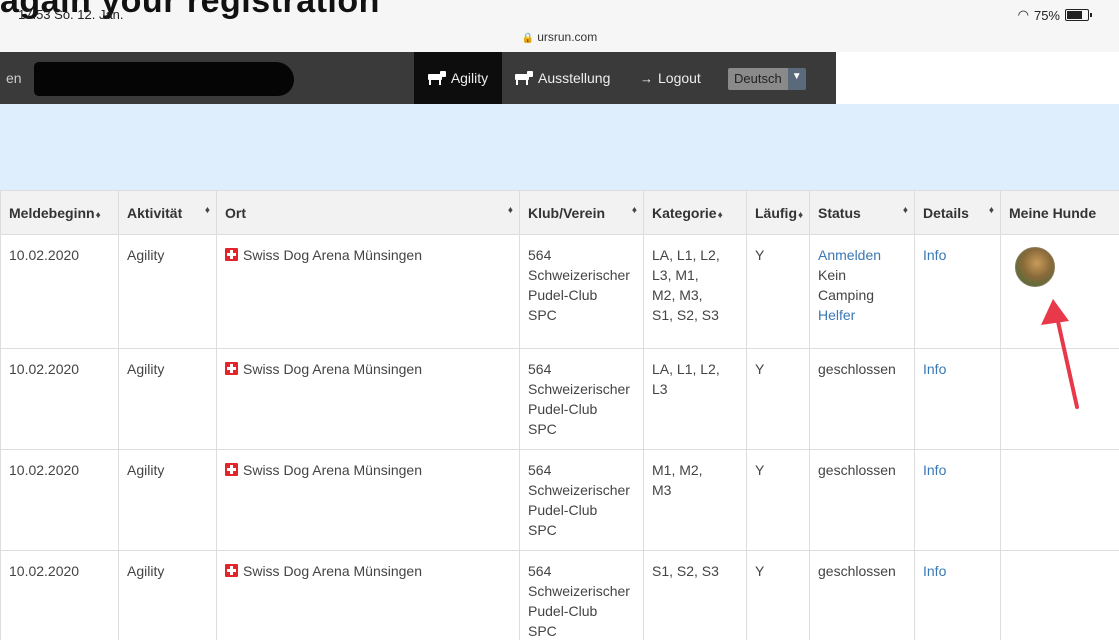 This screenshot has height=640, width=1119. Describe the element at coordinates (695, 291) in the screenshot. I see `cell-kategorie: LA, L1, L2, L3, M1, M2, M3, S1, S2, S3` at that location.